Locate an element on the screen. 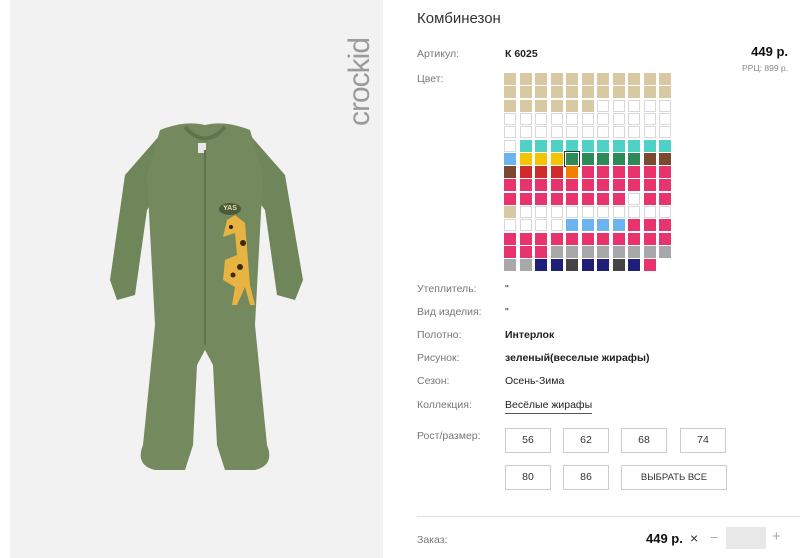 This screenshot has width=800, height=558. select-all-button: ВЫБРАТЬ ВСЕ is located at coordinates (674, 477).